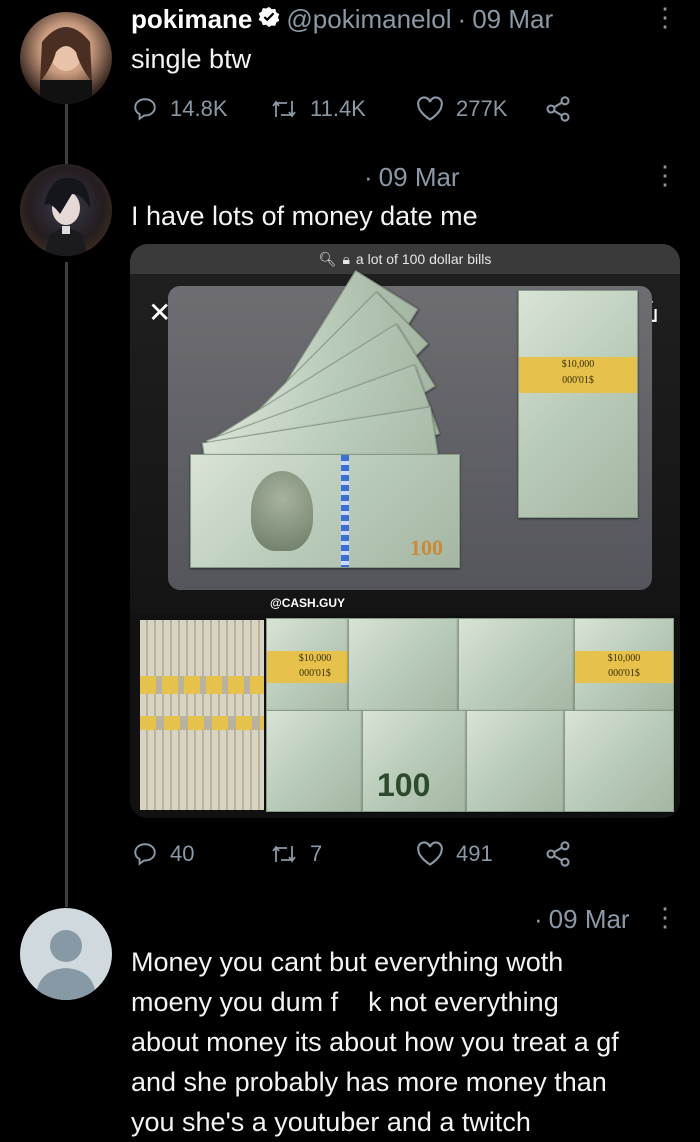  I want to click on tweet1-actions: 14.8K 11.4K 277K, so click(352, 109).